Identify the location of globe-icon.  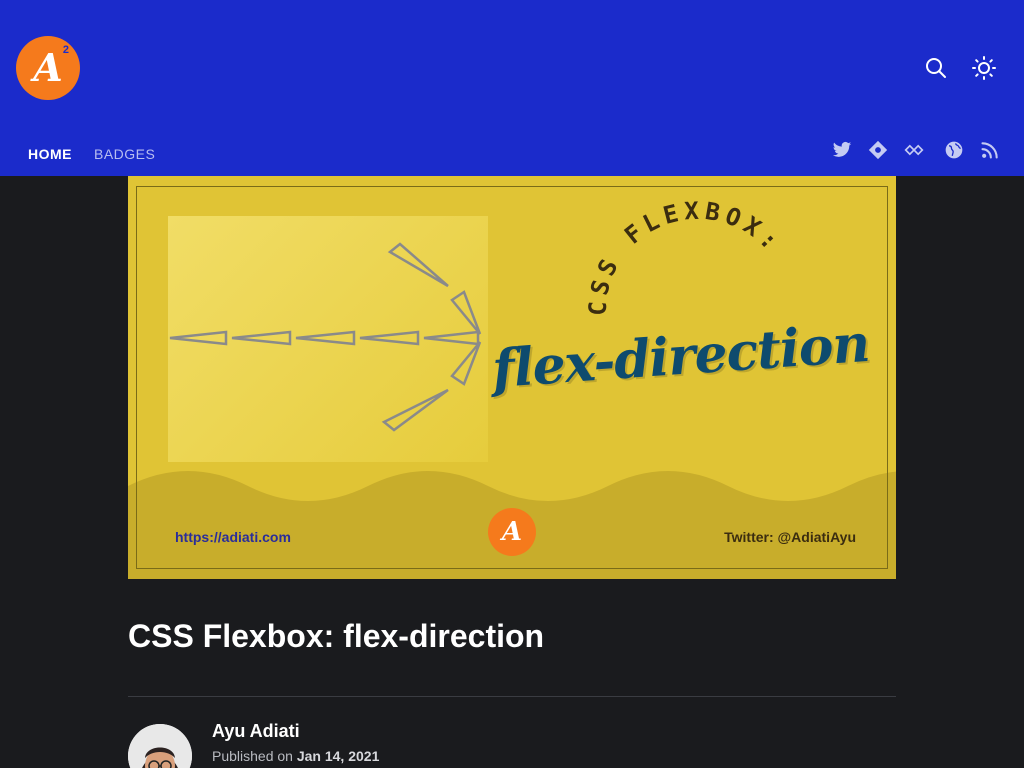
(954, 150).